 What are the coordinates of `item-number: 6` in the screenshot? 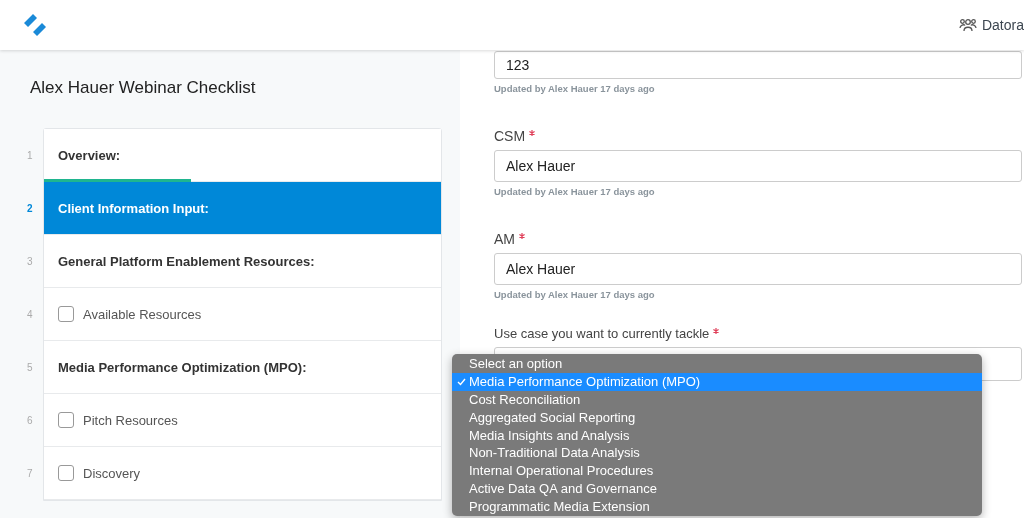 It's located at (30, 420).